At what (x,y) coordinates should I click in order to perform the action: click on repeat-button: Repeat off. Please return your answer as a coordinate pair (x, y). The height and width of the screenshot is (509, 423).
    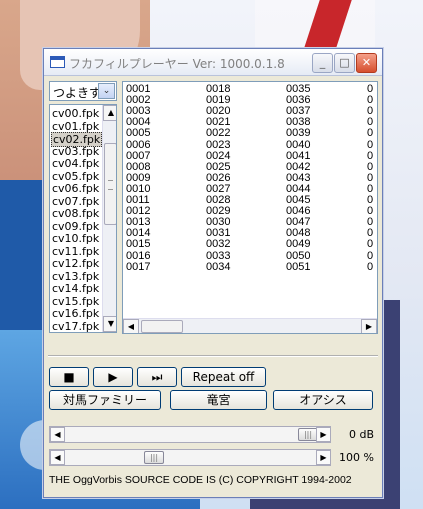
    Looking at the image, I should click on (223, 377).